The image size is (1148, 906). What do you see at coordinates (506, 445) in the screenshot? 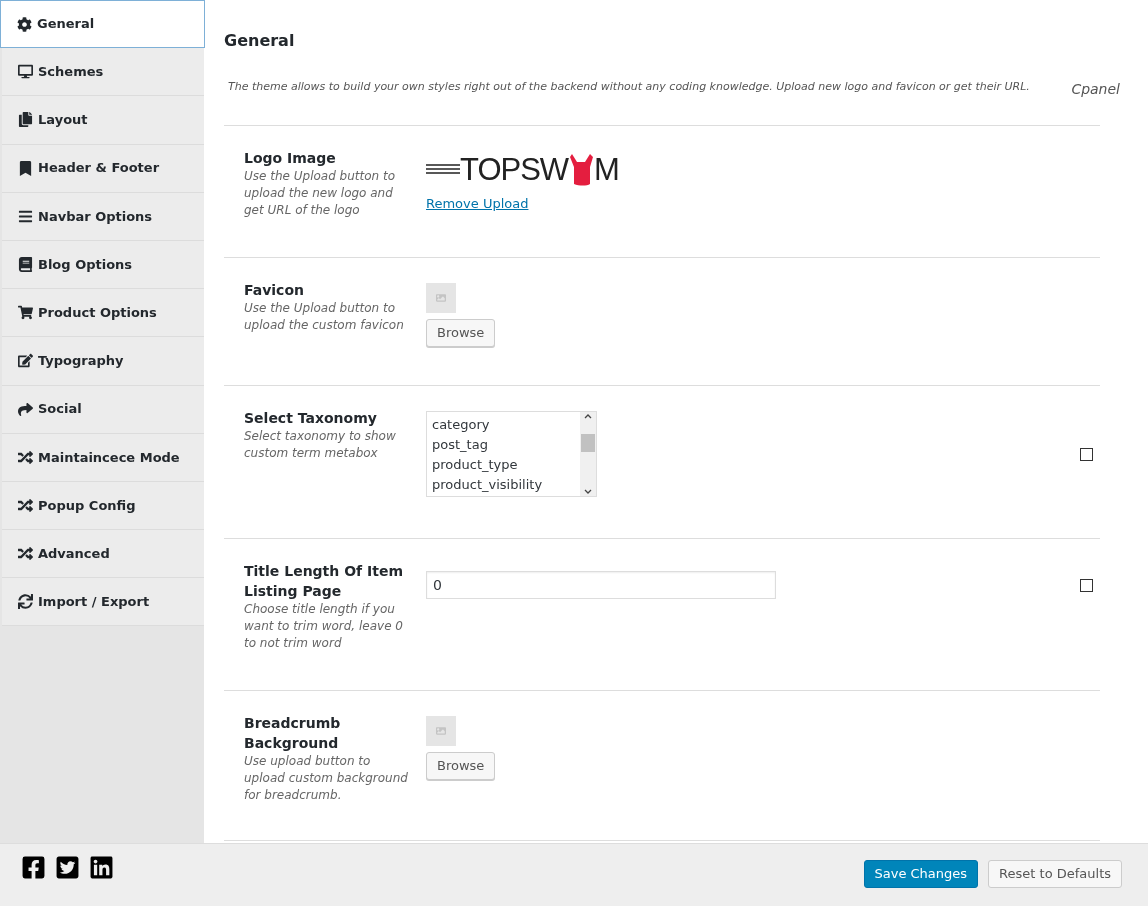
I see `listbox-option: post_tag` at bounding box center [506, 445].